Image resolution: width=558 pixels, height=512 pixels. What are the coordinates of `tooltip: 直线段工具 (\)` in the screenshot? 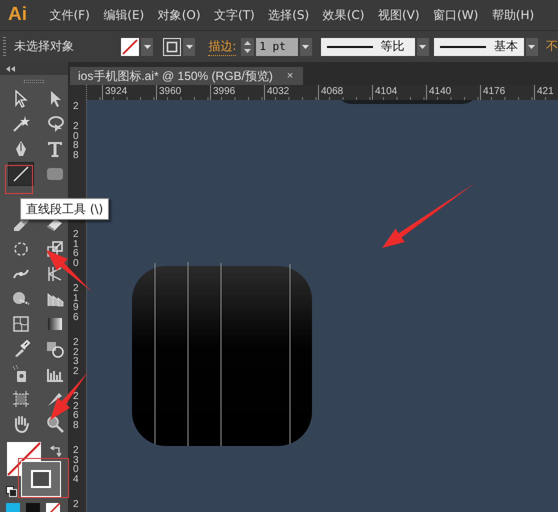 It's located at (65, 209).